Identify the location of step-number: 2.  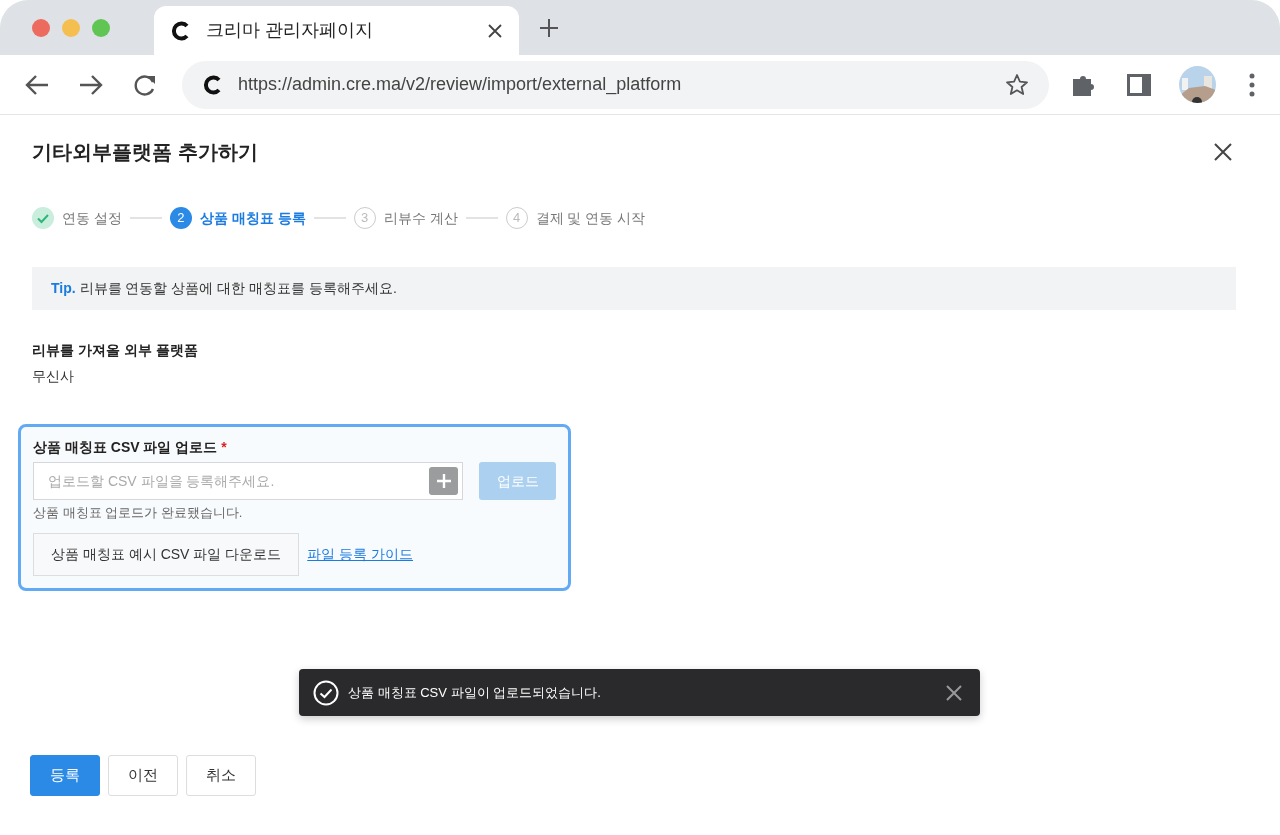
(180, 218).